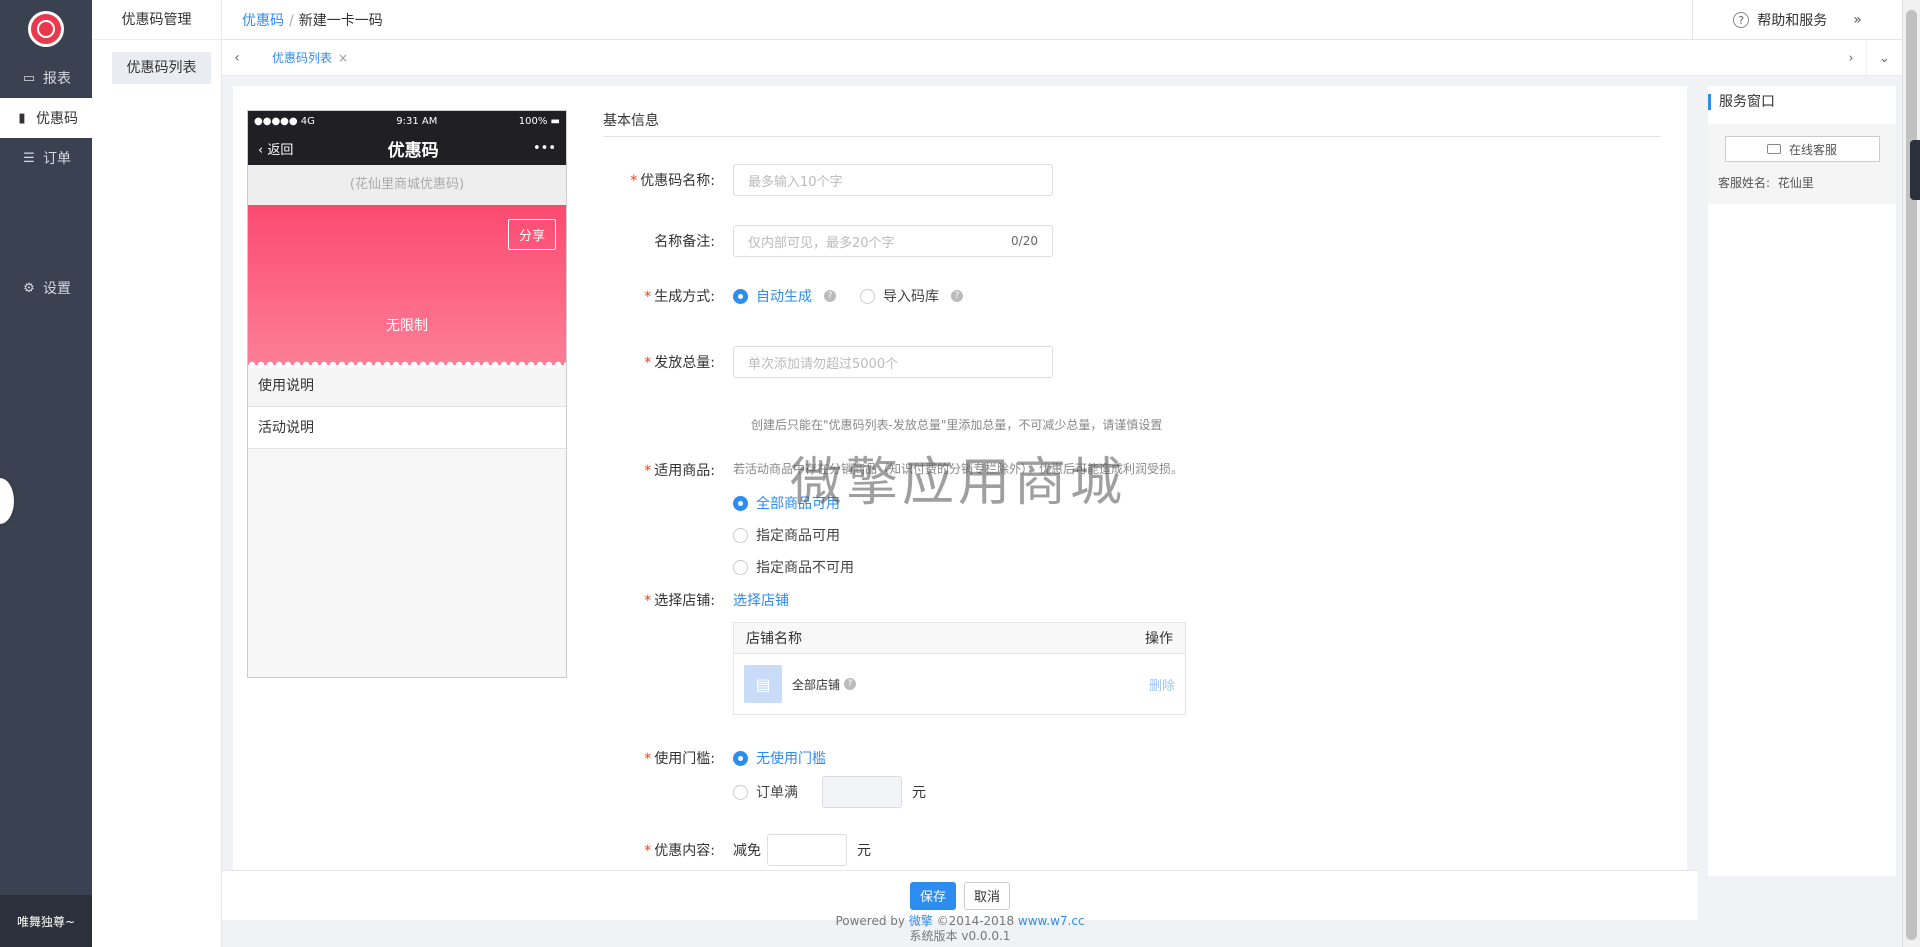 The image size is (1920, 947). What do you see at coordinates (921, 921) in the screenshot?
I see `brand-link: 微擎` at bounding box center [921, 921].